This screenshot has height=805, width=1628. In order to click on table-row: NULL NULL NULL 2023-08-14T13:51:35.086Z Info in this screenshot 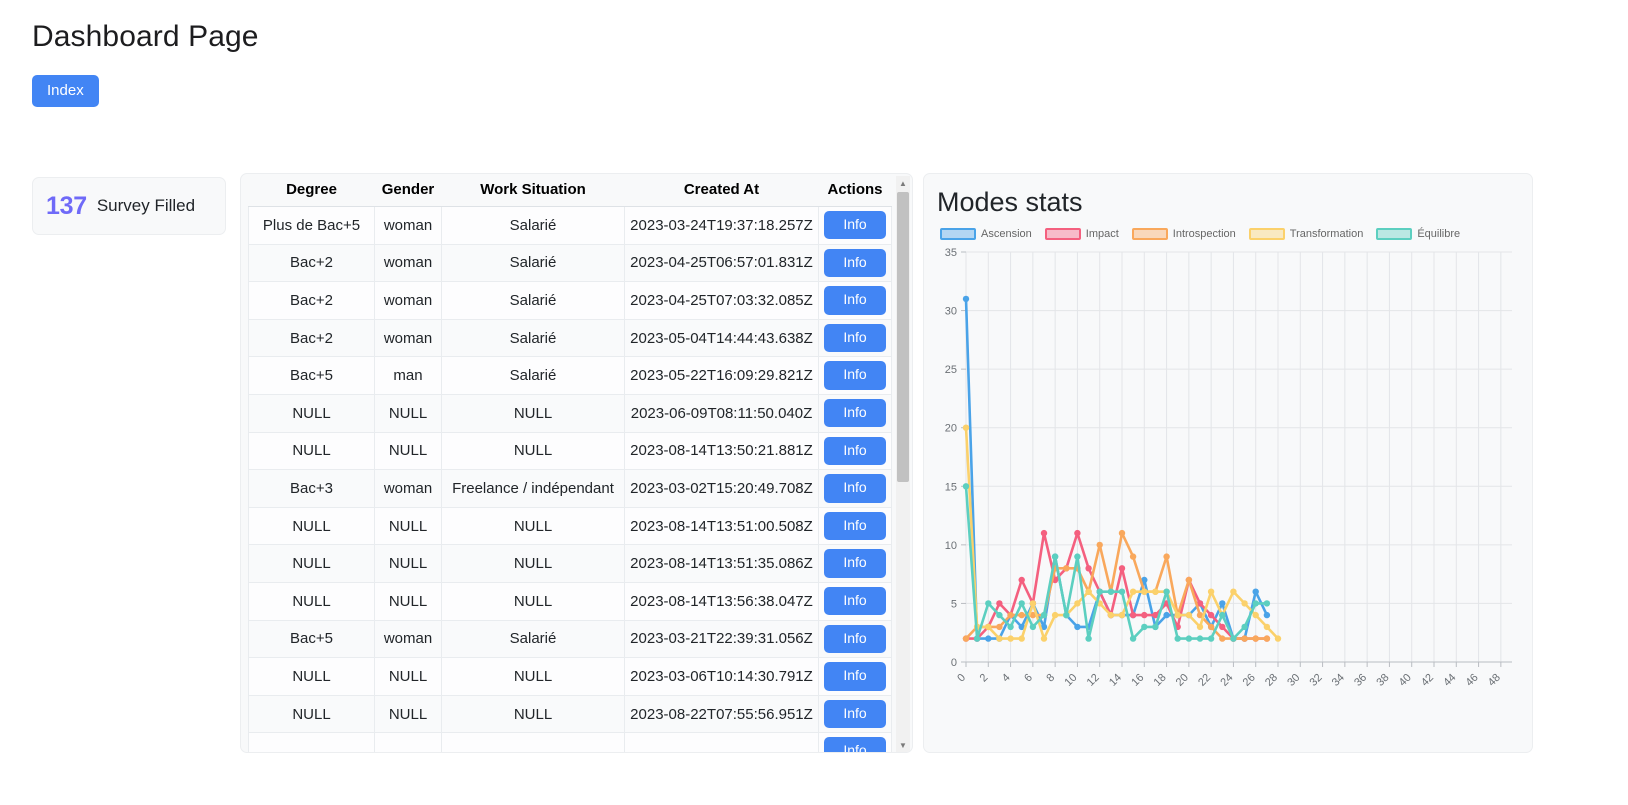, I will do `click(570, 563)`.